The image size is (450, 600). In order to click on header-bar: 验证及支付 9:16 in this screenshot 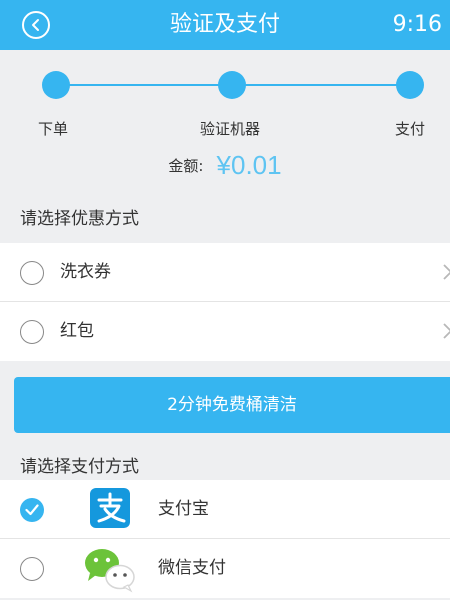, I will do `click(225, 25)`.